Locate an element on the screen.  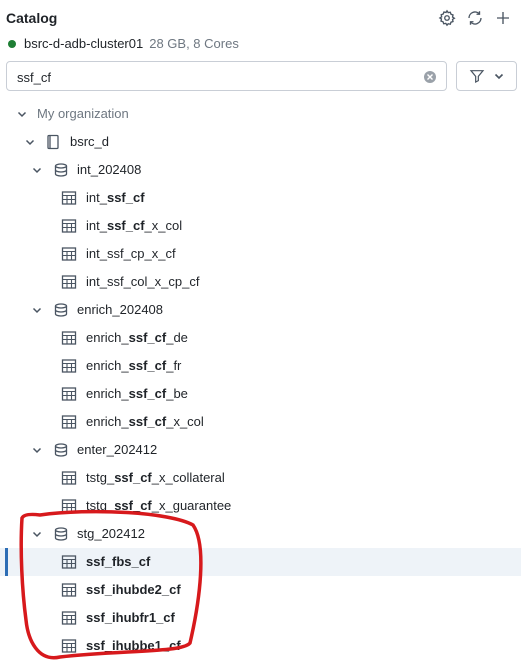
tree-item-schema: enrich_202408 is located at coordinates (260, 310).